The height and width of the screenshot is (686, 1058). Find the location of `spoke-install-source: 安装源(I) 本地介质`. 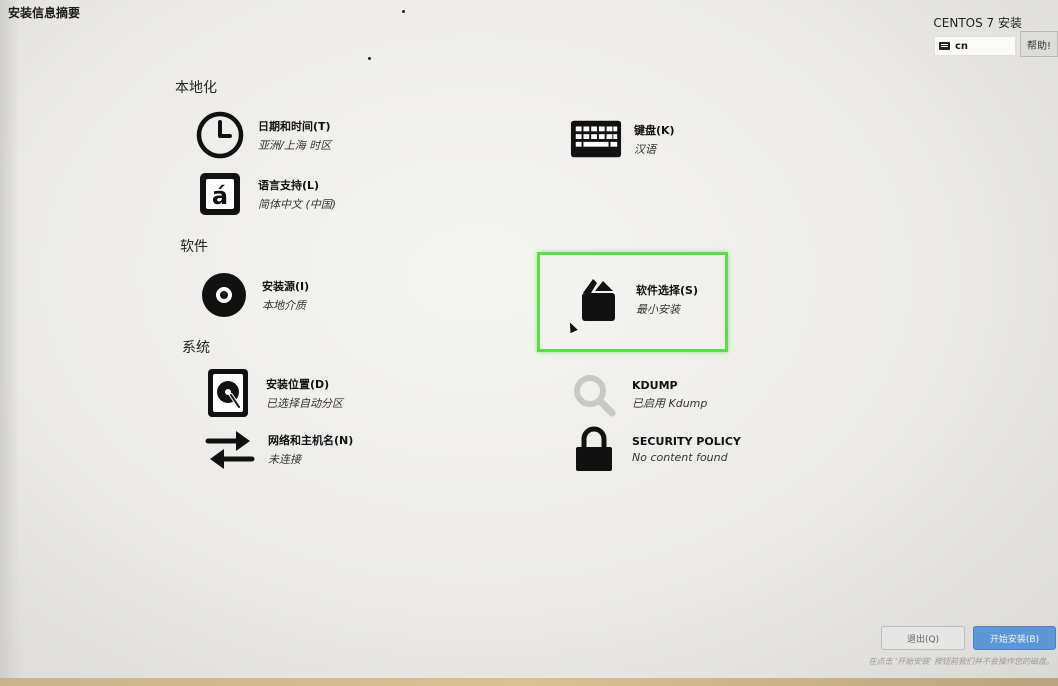

spoke-install-source: 安装源(I) 本地介质 is located at coordinates (253, 295).